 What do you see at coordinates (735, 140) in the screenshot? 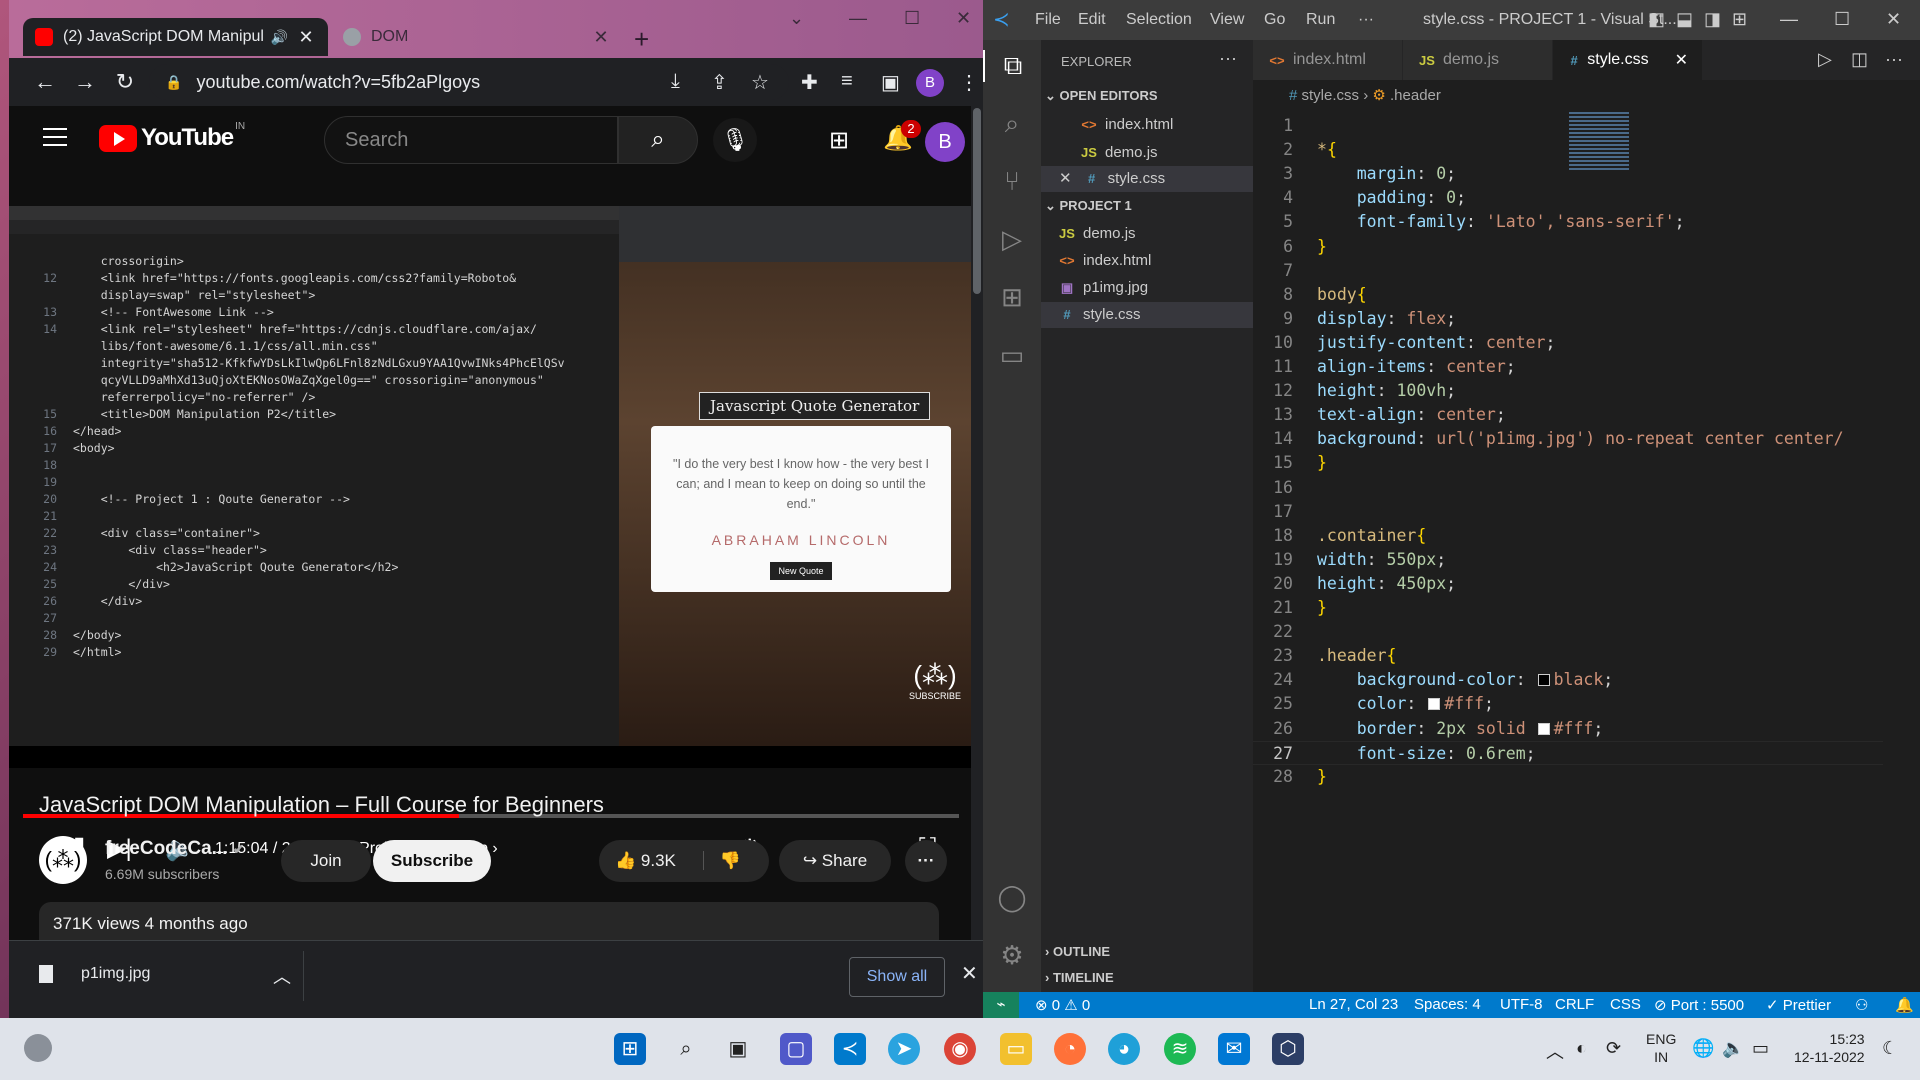
I see `microphone-button: 🎙` at bounding box center [735, 140].